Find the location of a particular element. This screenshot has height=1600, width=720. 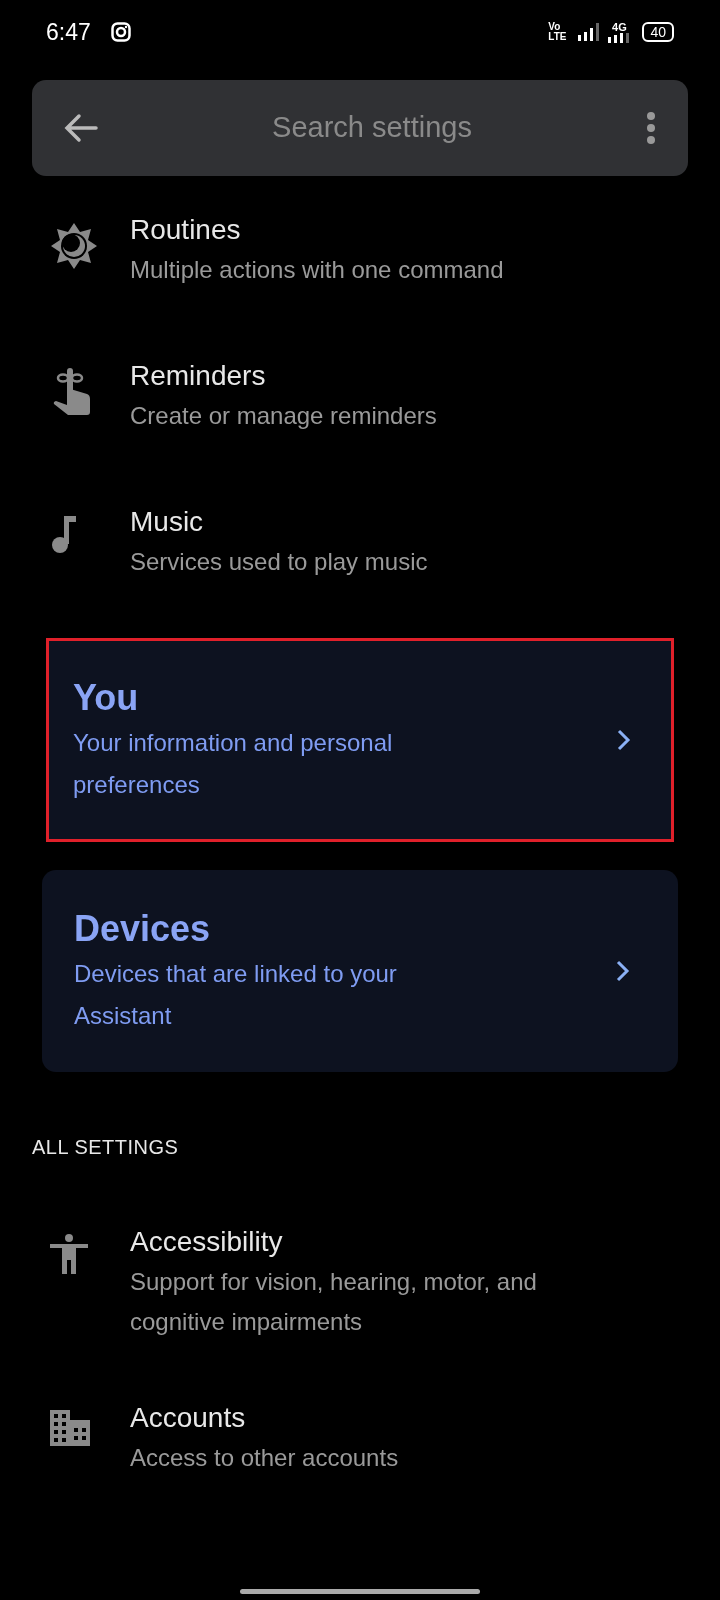

settings-item: Music Services used to play music is located at coordinates (360, 542).